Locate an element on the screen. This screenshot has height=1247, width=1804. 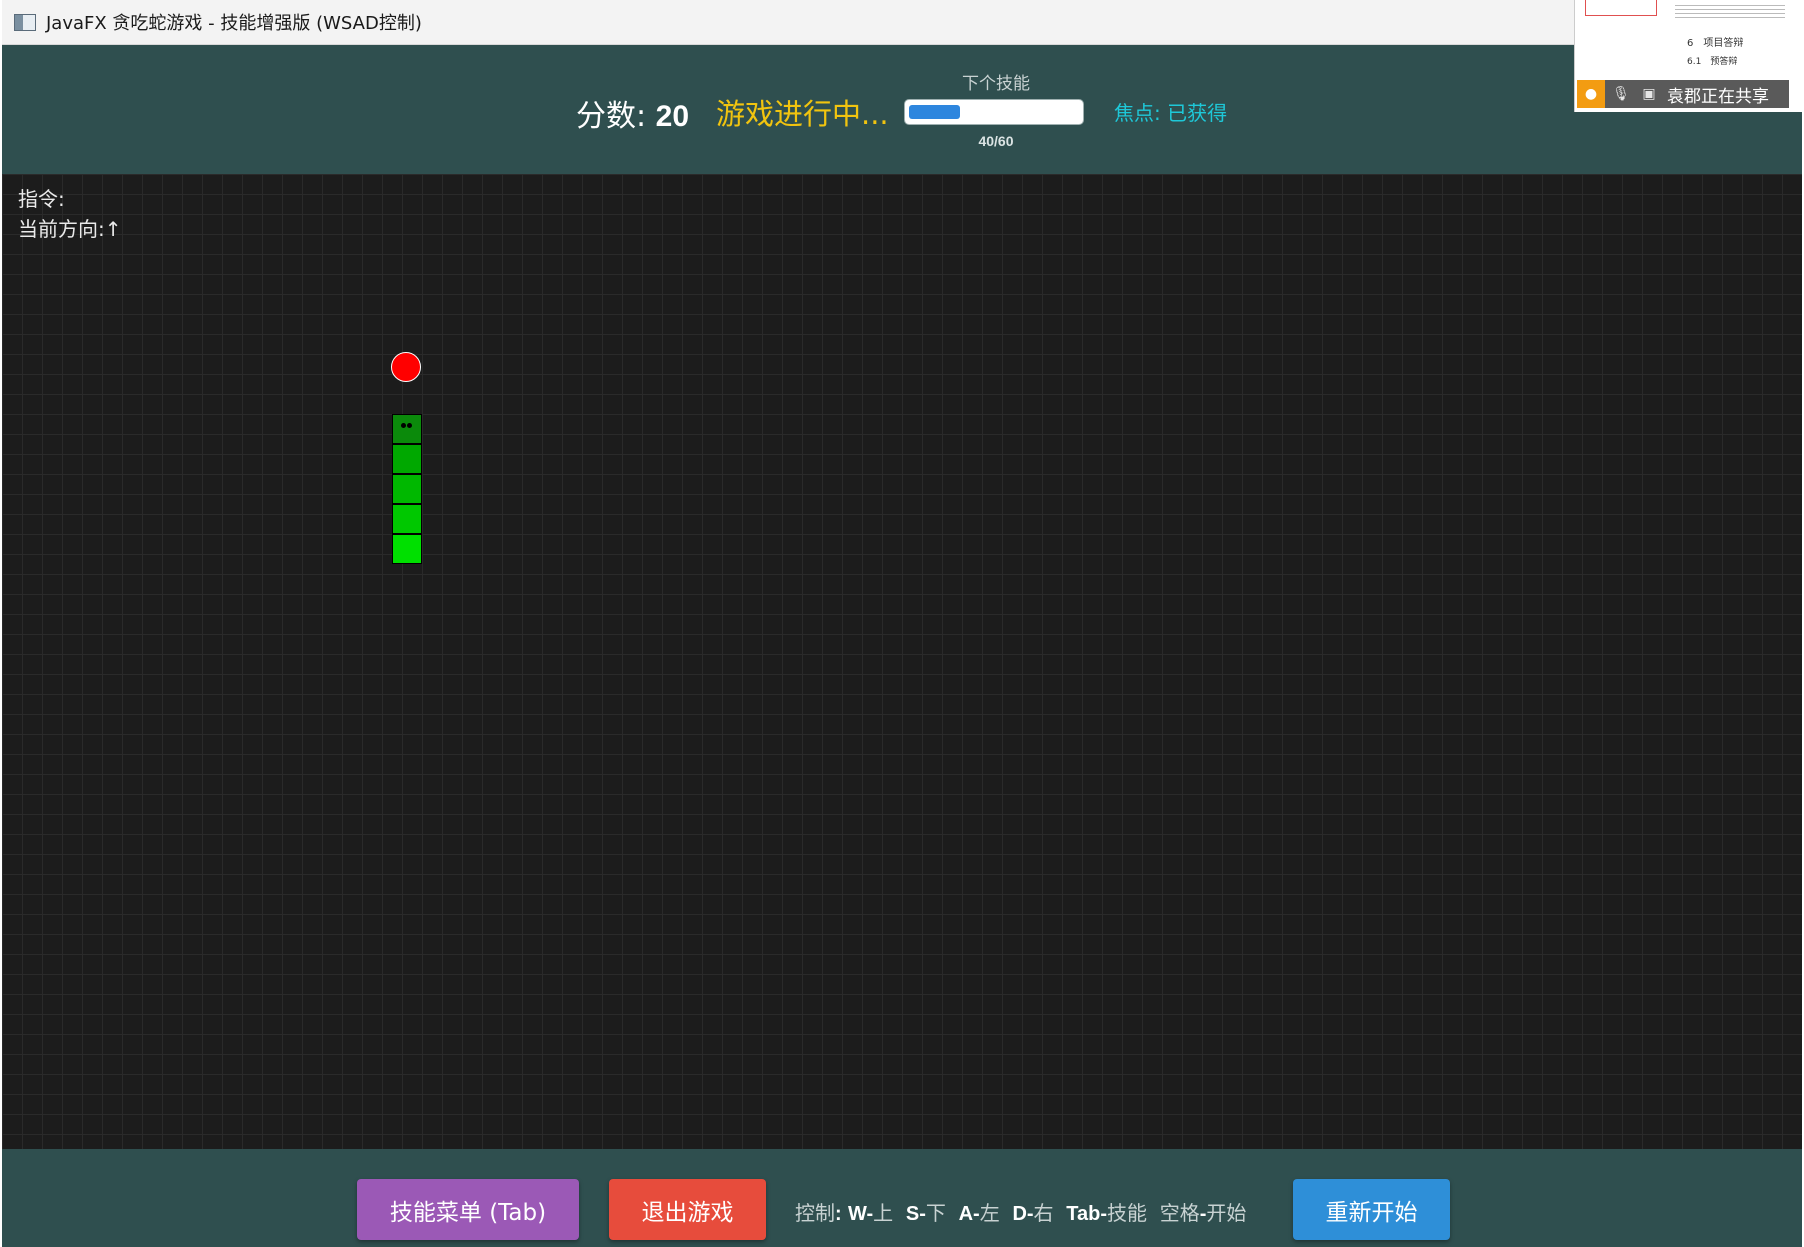
sharing-status-bar: ● 🎙 ▣ 袁郡正在共享 is located at coordinates (1683, 94).